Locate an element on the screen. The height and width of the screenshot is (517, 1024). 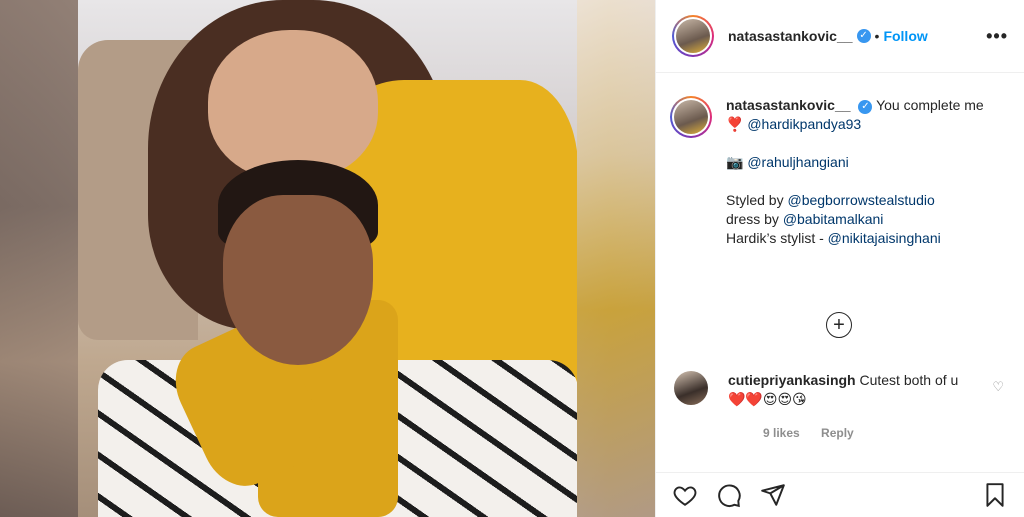
mention-photographer: @rahuljhangiani is located at coordinates (797, 162).